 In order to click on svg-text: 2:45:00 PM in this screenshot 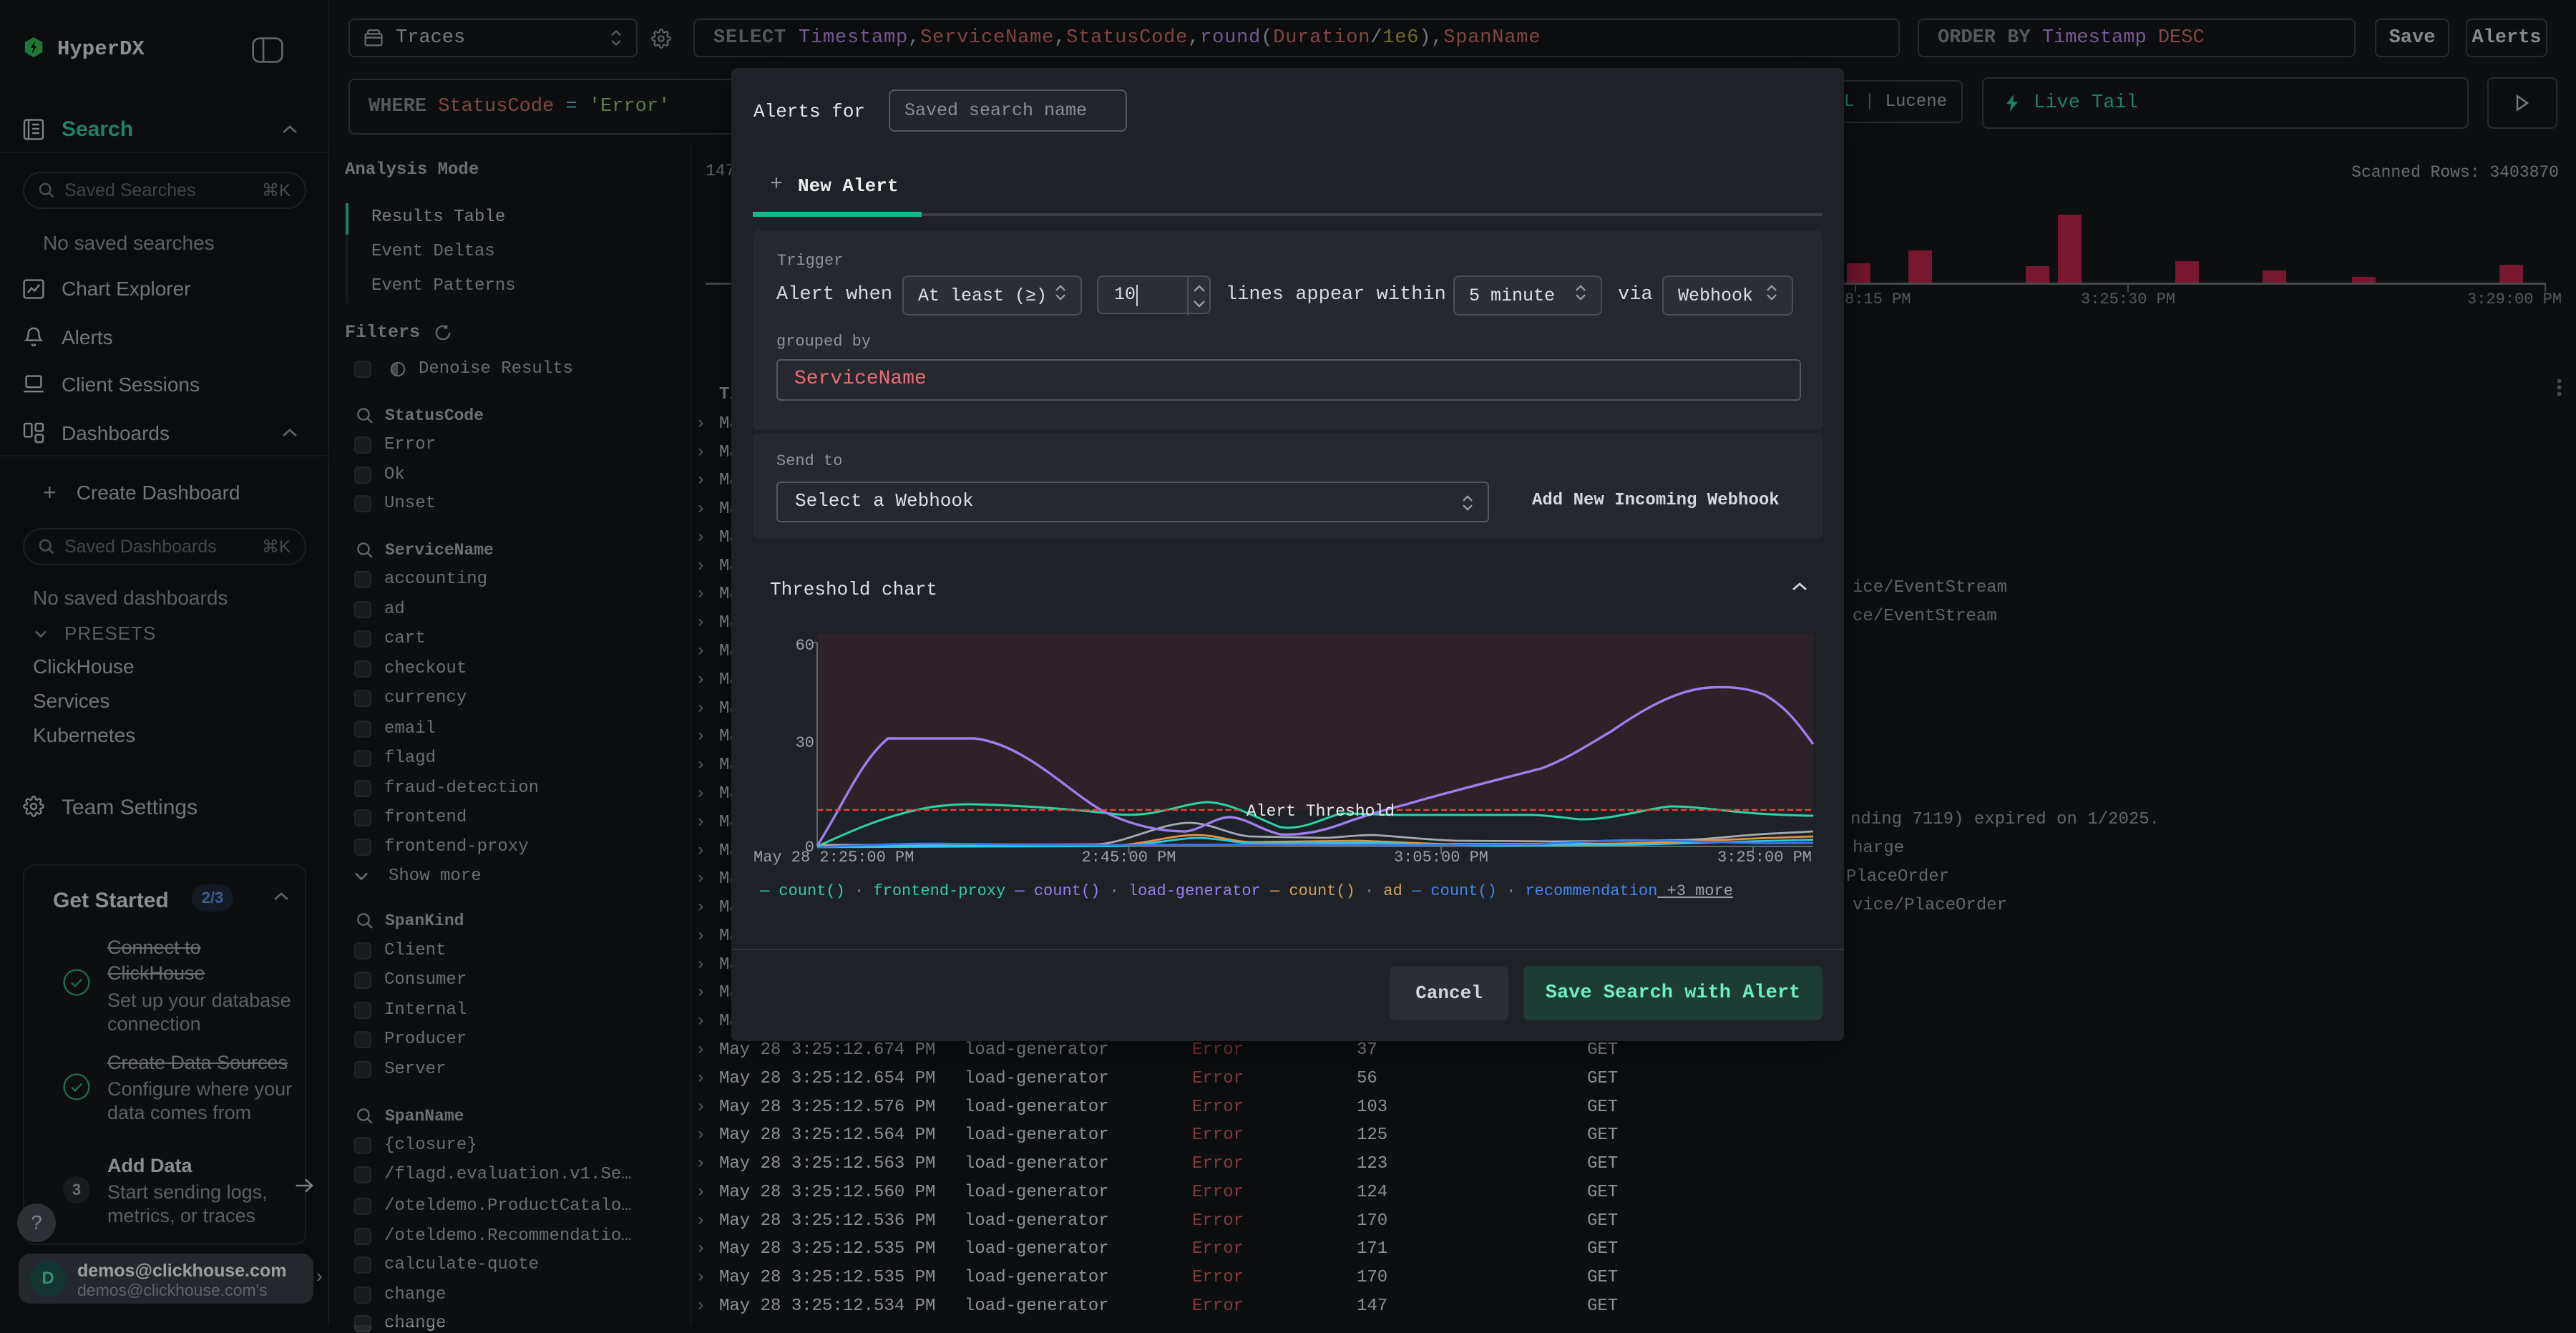, I will do `click(1128, 857)`.